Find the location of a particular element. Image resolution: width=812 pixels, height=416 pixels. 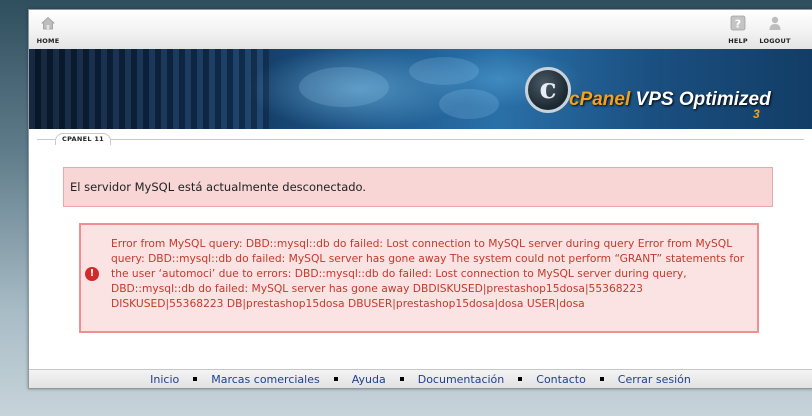

breadcrumb: CPANEL 11 is located at coordinates (420, 139).